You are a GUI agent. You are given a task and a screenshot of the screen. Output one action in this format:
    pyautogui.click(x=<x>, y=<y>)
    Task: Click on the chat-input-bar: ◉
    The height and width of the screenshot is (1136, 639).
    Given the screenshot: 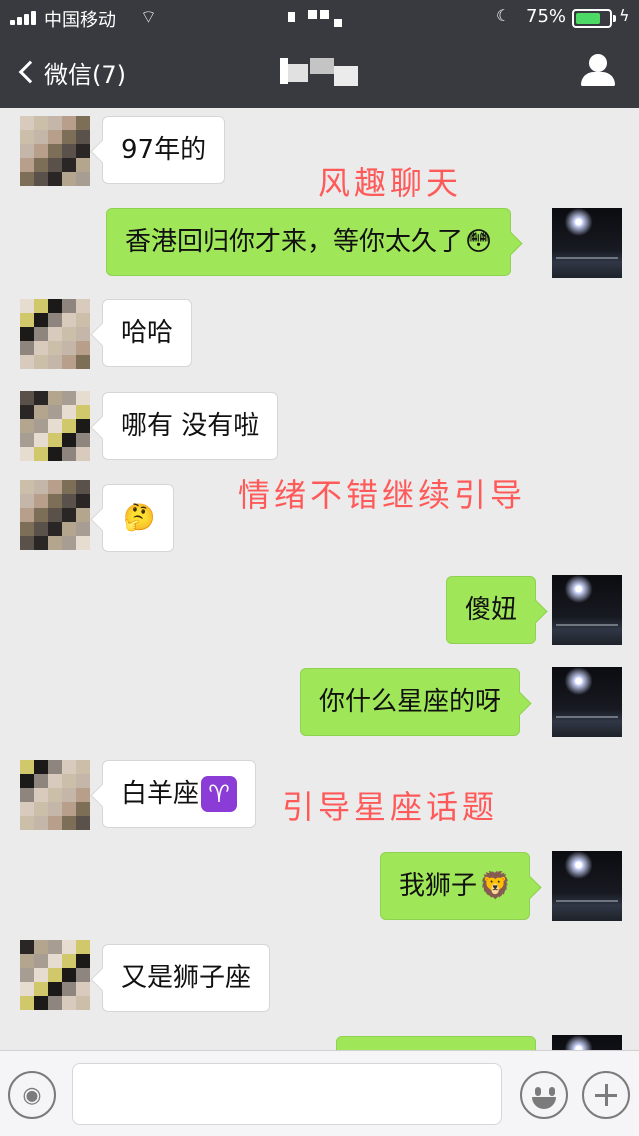 What is the action you would take?
    pyautogui.click(x=319, y=1093)
    